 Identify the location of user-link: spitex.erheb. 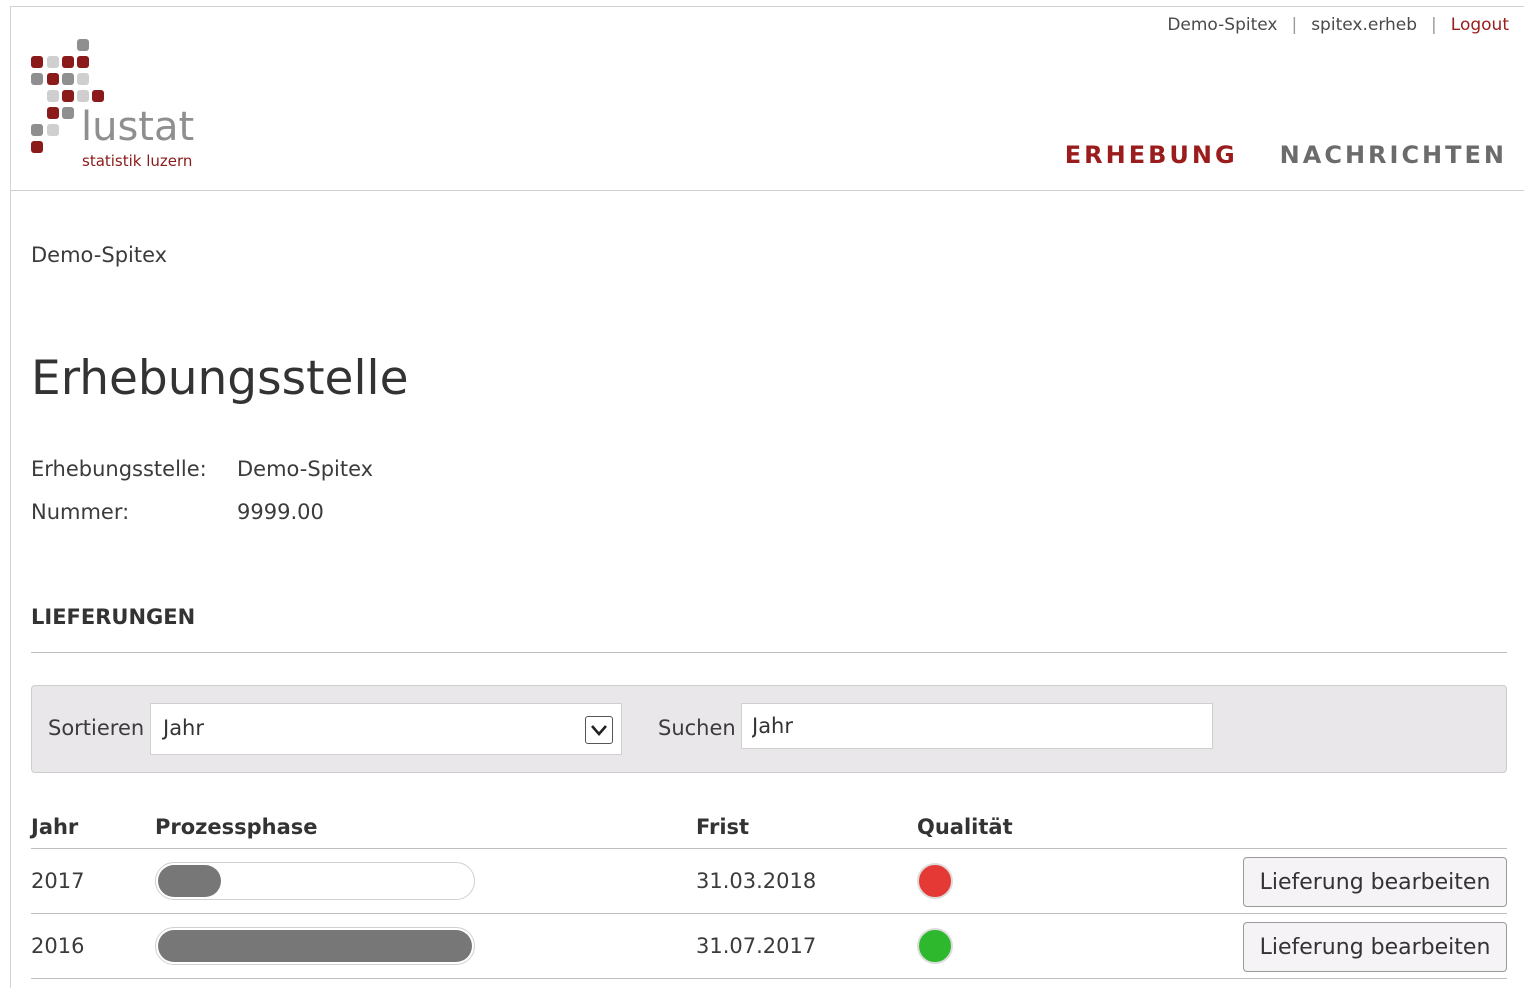
(1364, 25).